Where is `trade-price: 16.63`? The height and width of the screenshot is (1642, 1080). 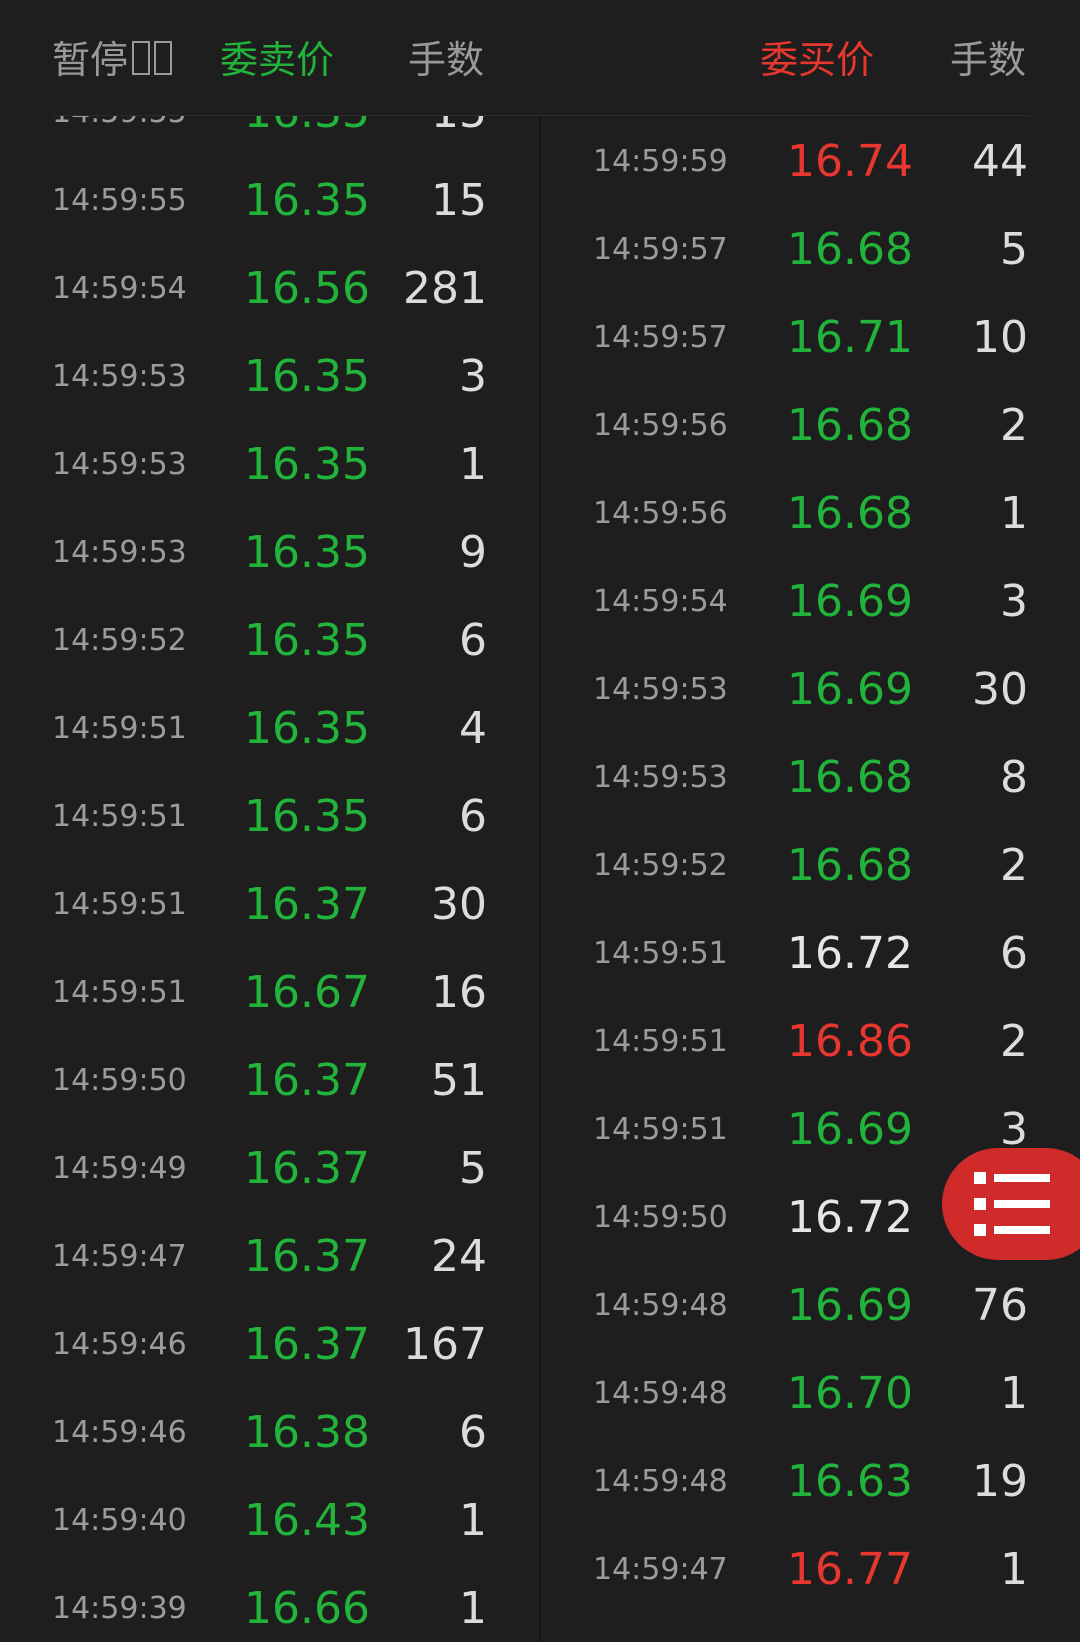
trade-price: 16.63 is located at coordinates (850, 1481).